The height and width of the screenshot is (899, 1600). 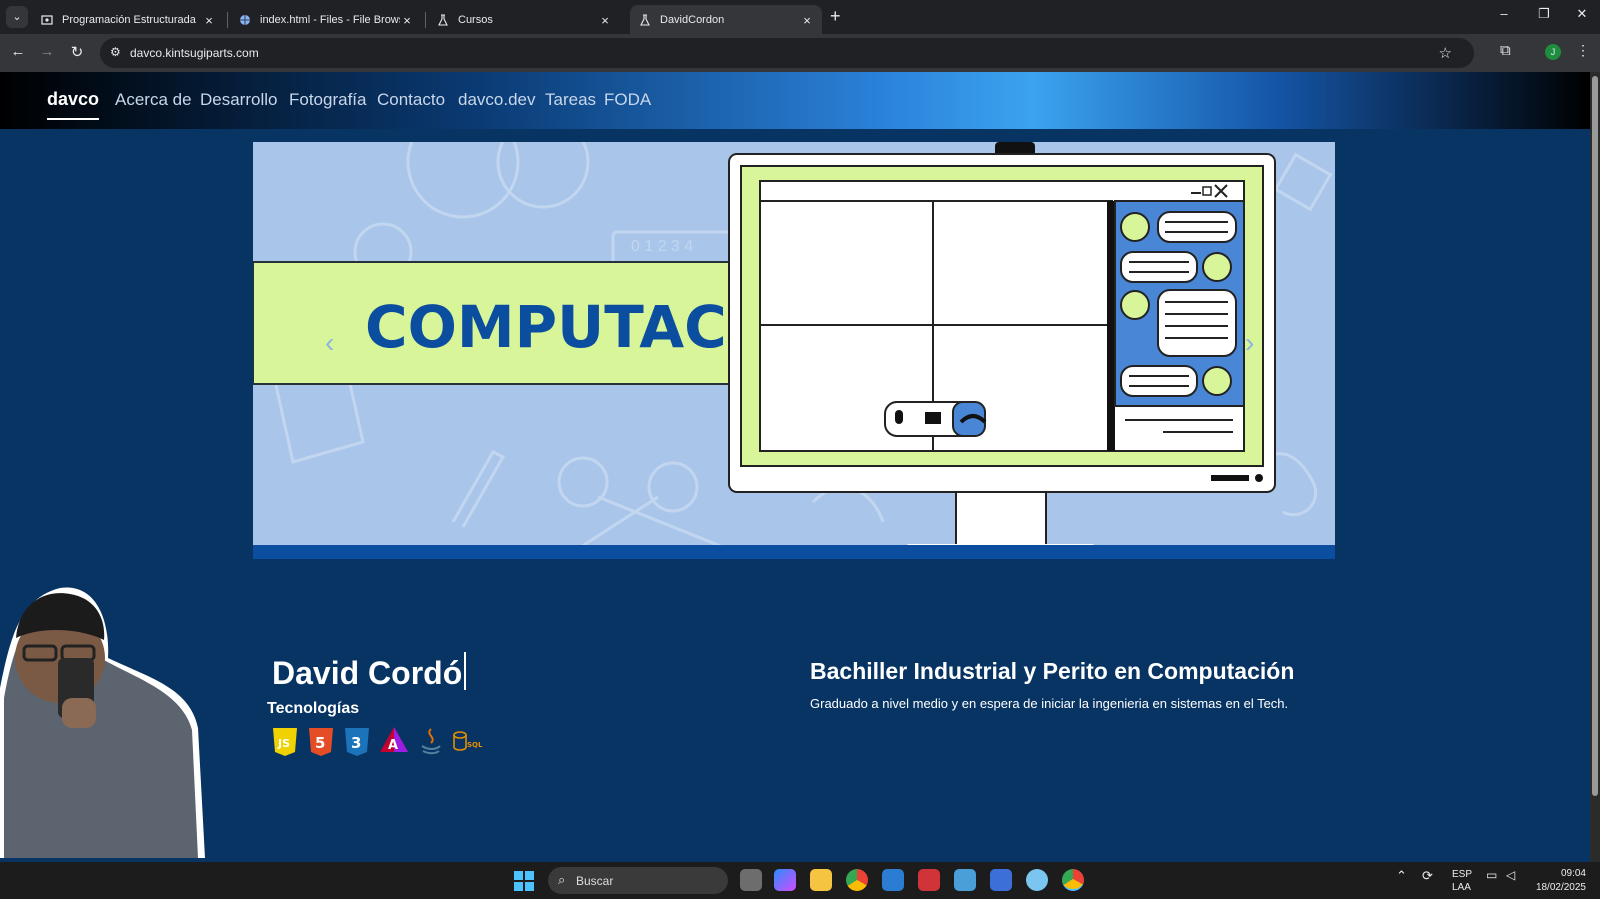 I want to click on java-icon, so click(x=431, y=741).